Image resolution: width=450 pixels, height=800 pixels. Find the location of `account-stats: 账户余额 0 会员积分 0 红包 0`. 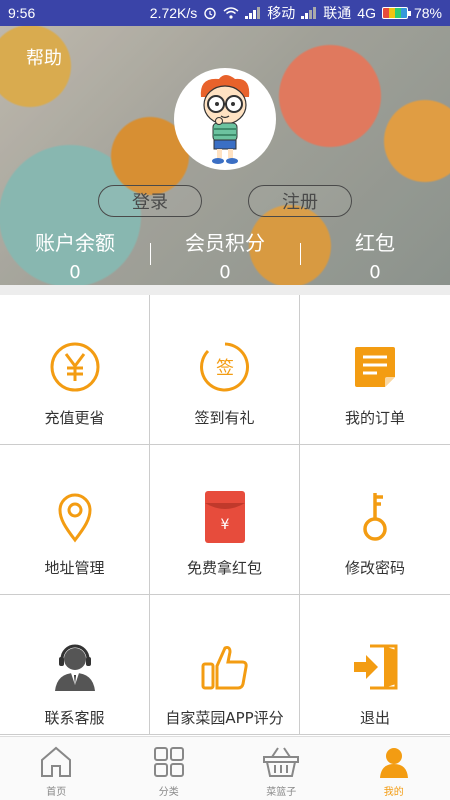

account-stats: 账户余额 0 会员积分 0 红包 0 is located at coordinates (225, 255).